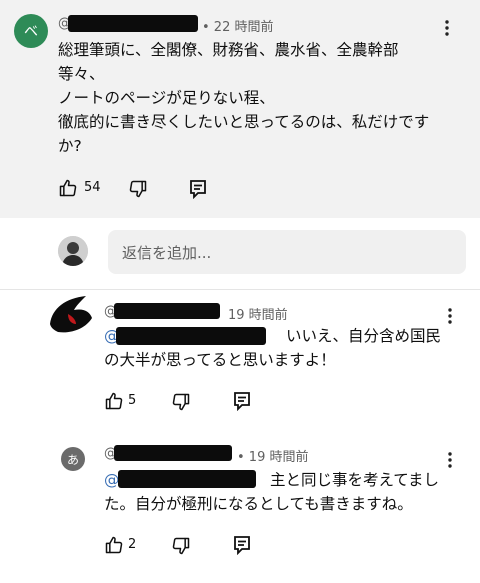 The width and height of the screenshot is (480, 583). I want to click on like-count: 5, so click(132, 400).